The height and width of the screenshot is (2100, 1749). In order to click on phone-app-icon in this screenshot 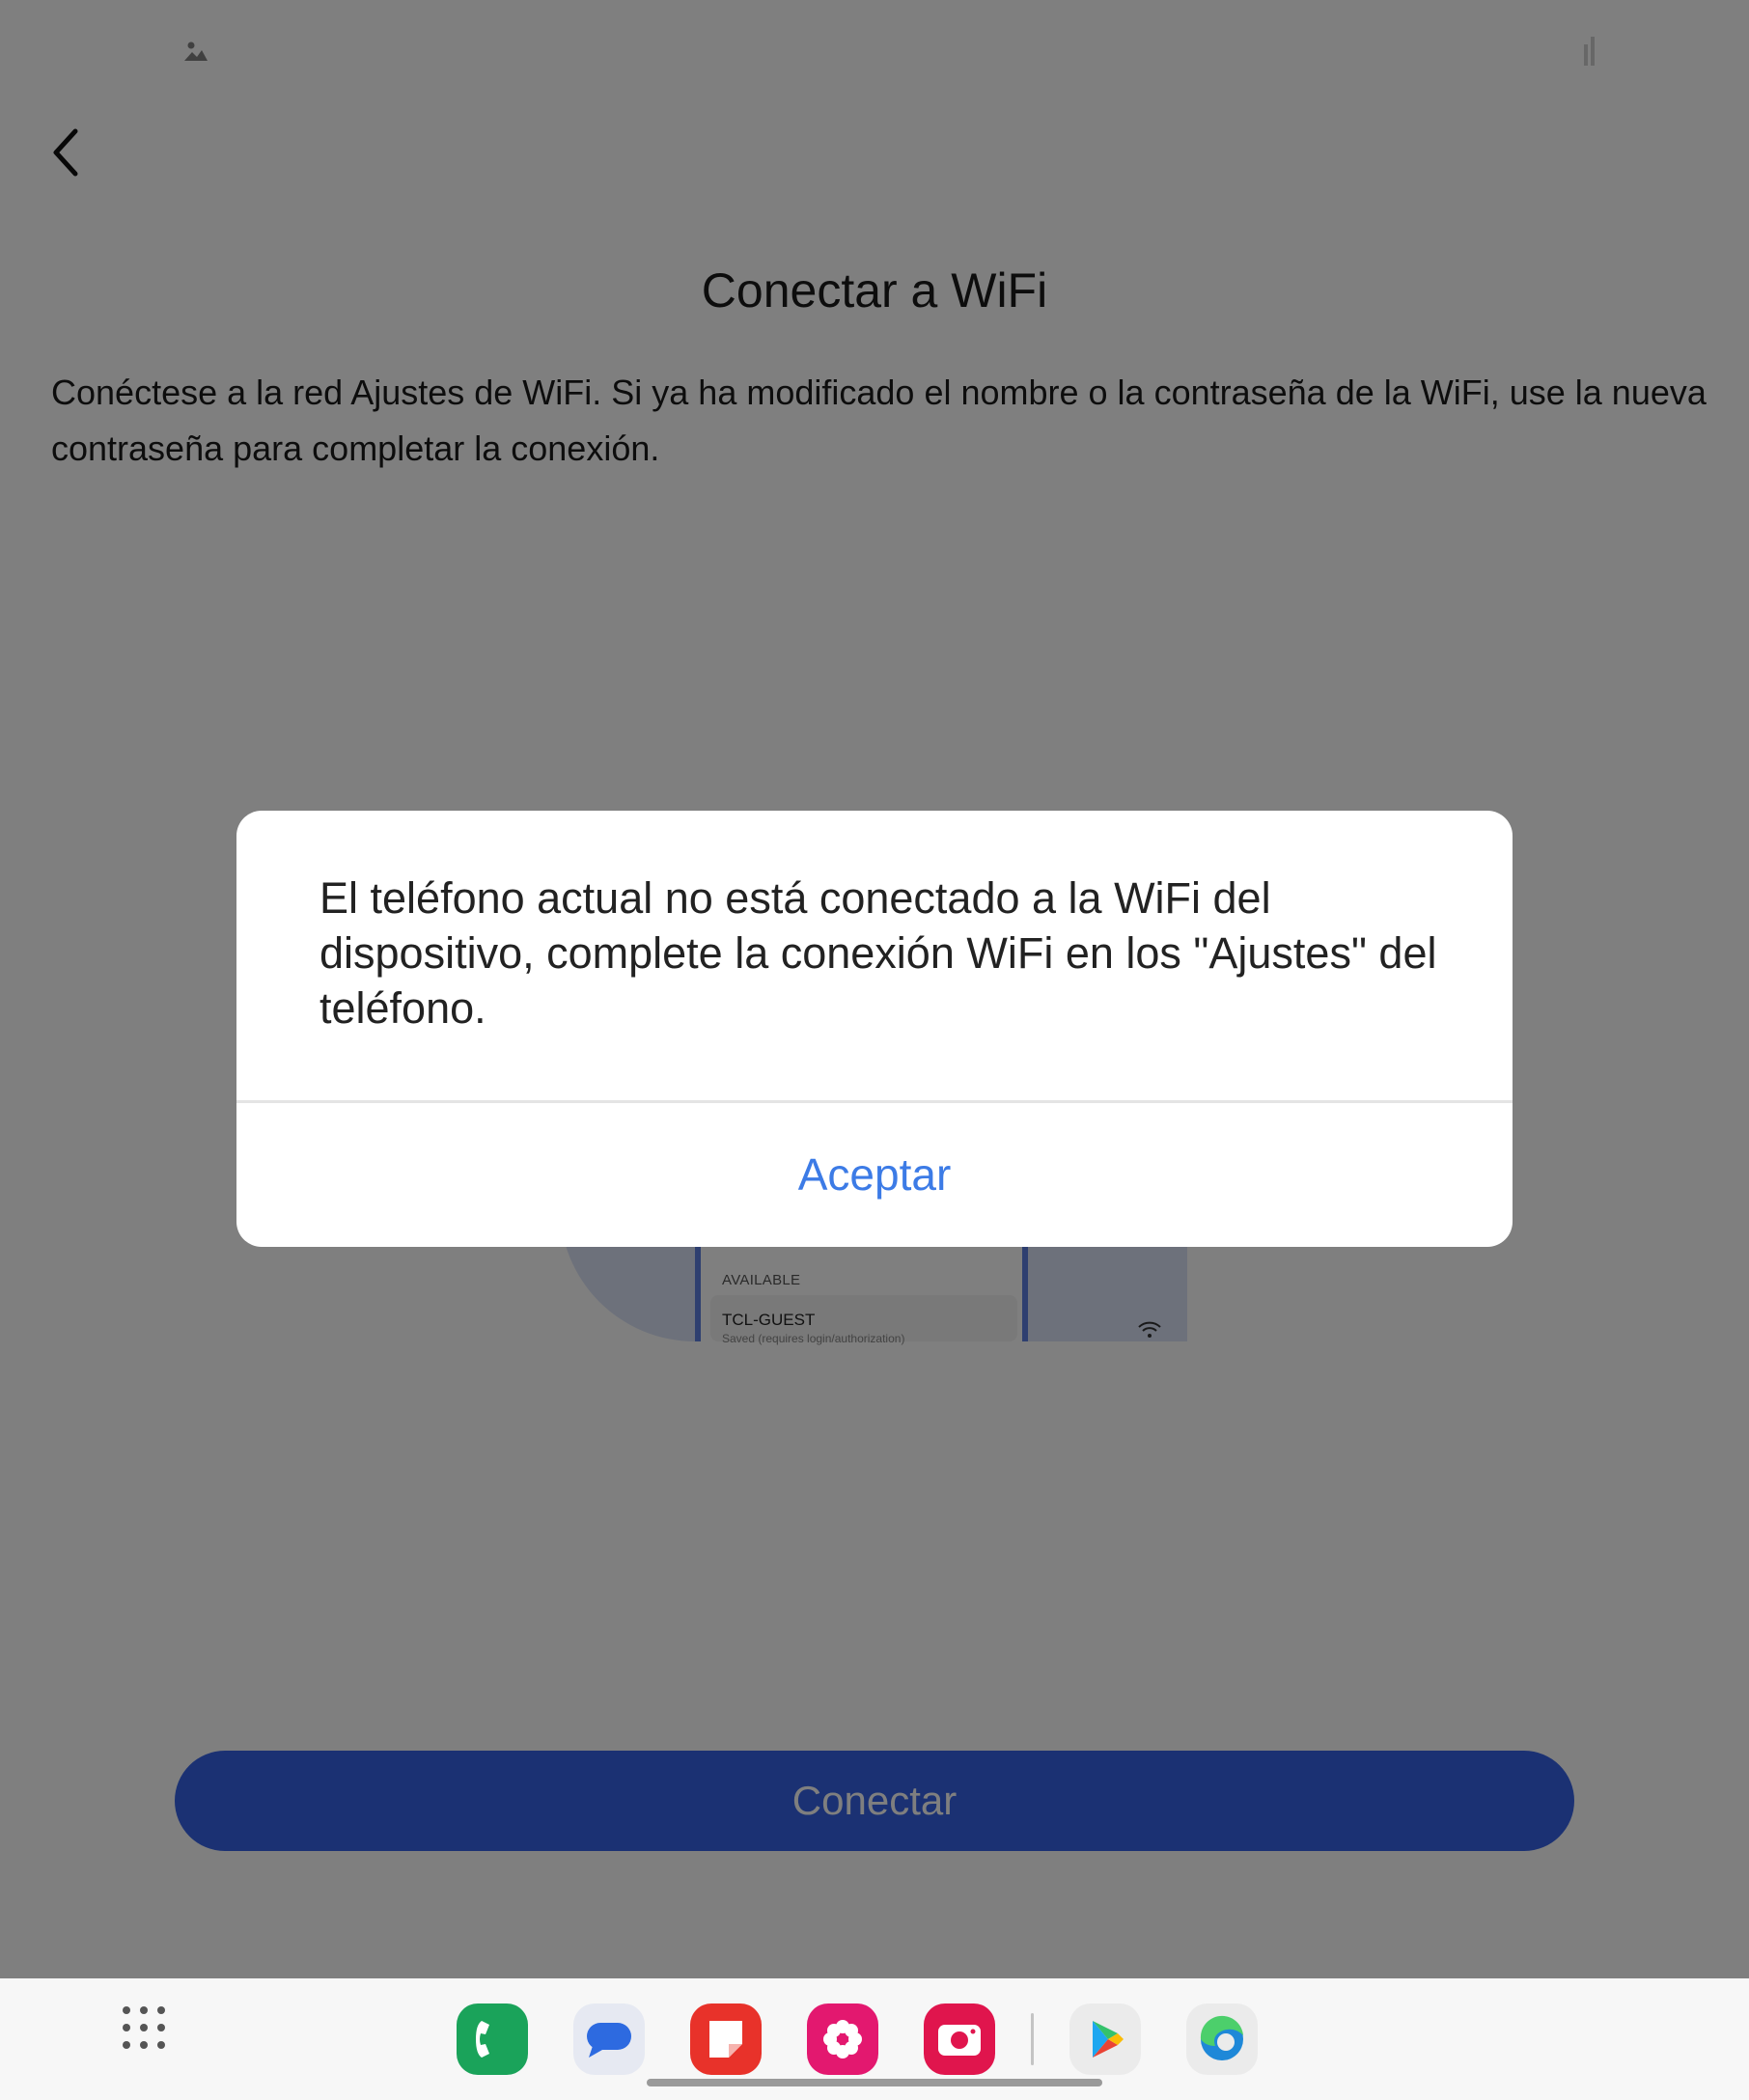, I will do `click(492, 2039)`.